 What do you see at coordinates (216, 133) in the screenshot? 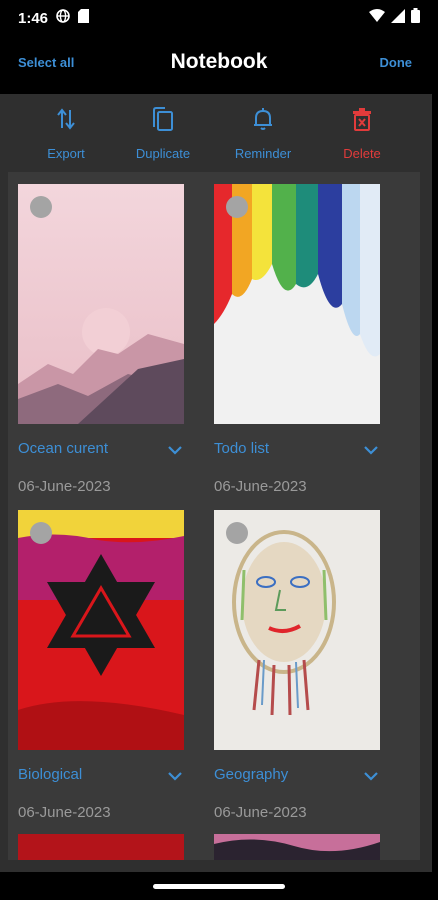
I see `action-toolbar: Export Duplicate Reminder Delete` at bounding box center [216, 133].